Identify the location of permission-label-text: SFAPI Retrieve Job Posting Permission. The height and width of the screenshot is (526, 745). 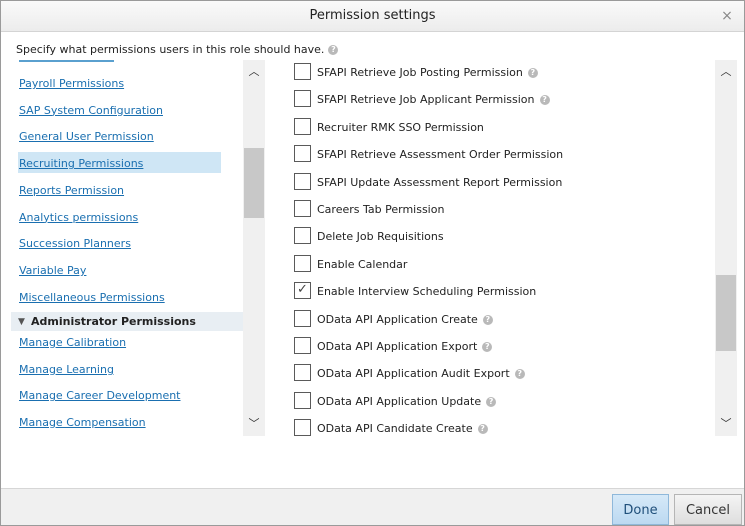
(420, 72).